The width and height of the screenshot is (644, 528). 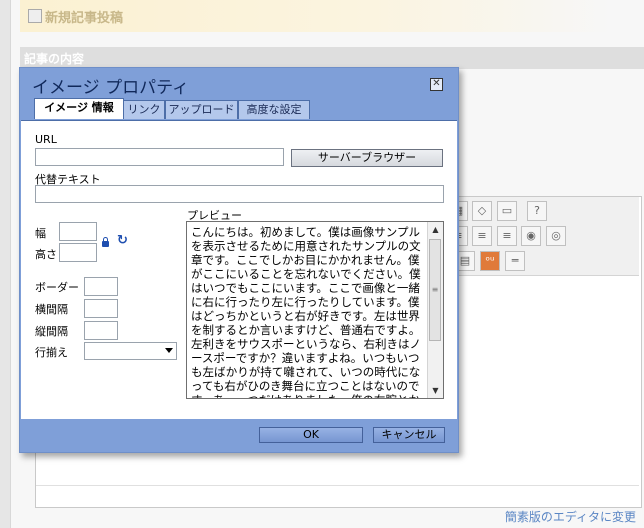 What do you see at coordinates (367, 158) in the screenshot?
I see `browse-server-button: サーバーブラウザー` at bounding box center [367, 158].